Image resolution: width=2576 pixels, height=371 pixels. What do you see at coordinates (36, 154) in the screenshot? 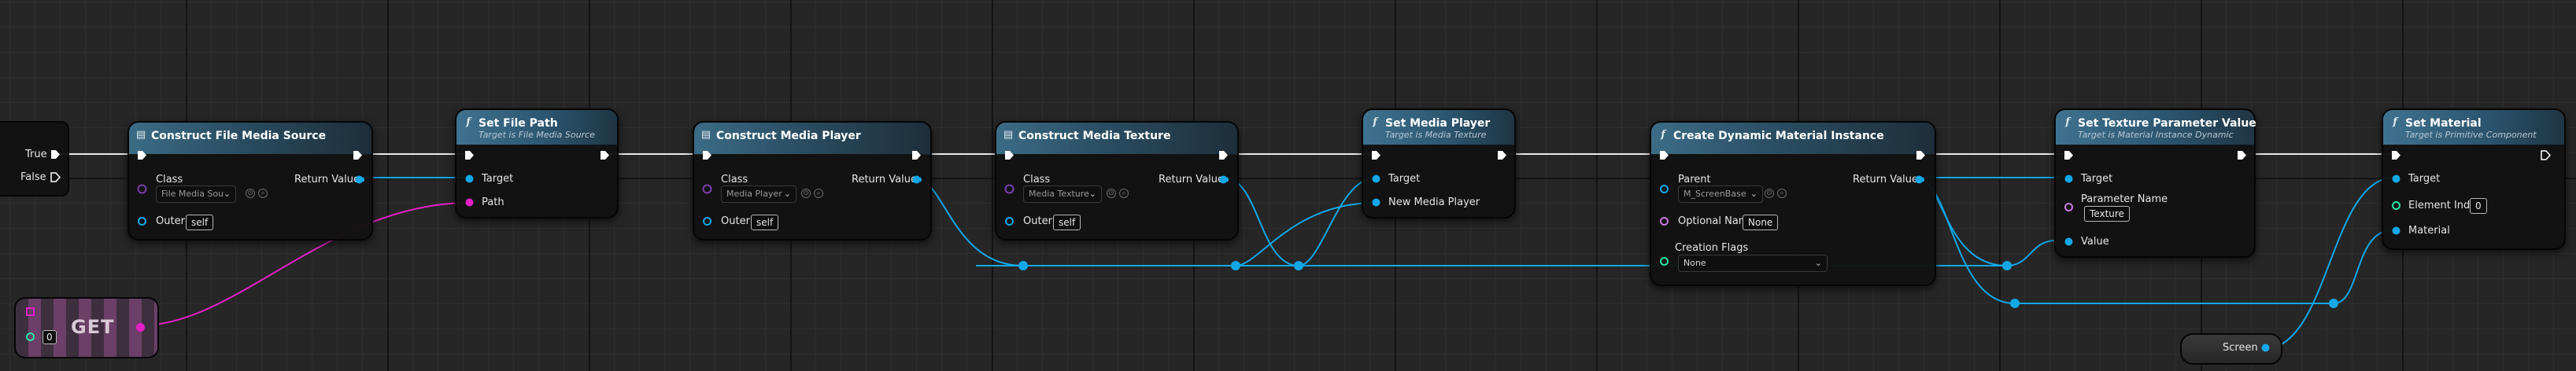
I see `true-pin-label: True` at bounding box center [36, 154].